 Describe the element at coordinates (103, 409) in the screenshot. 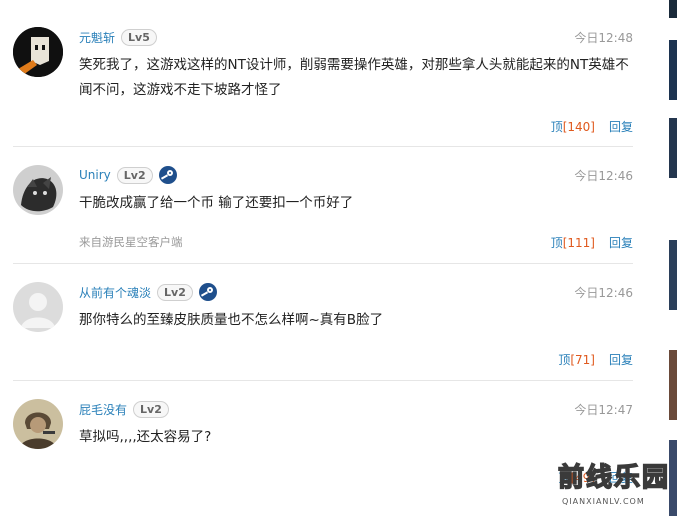

I see `username: 屁毛没有` at that location.